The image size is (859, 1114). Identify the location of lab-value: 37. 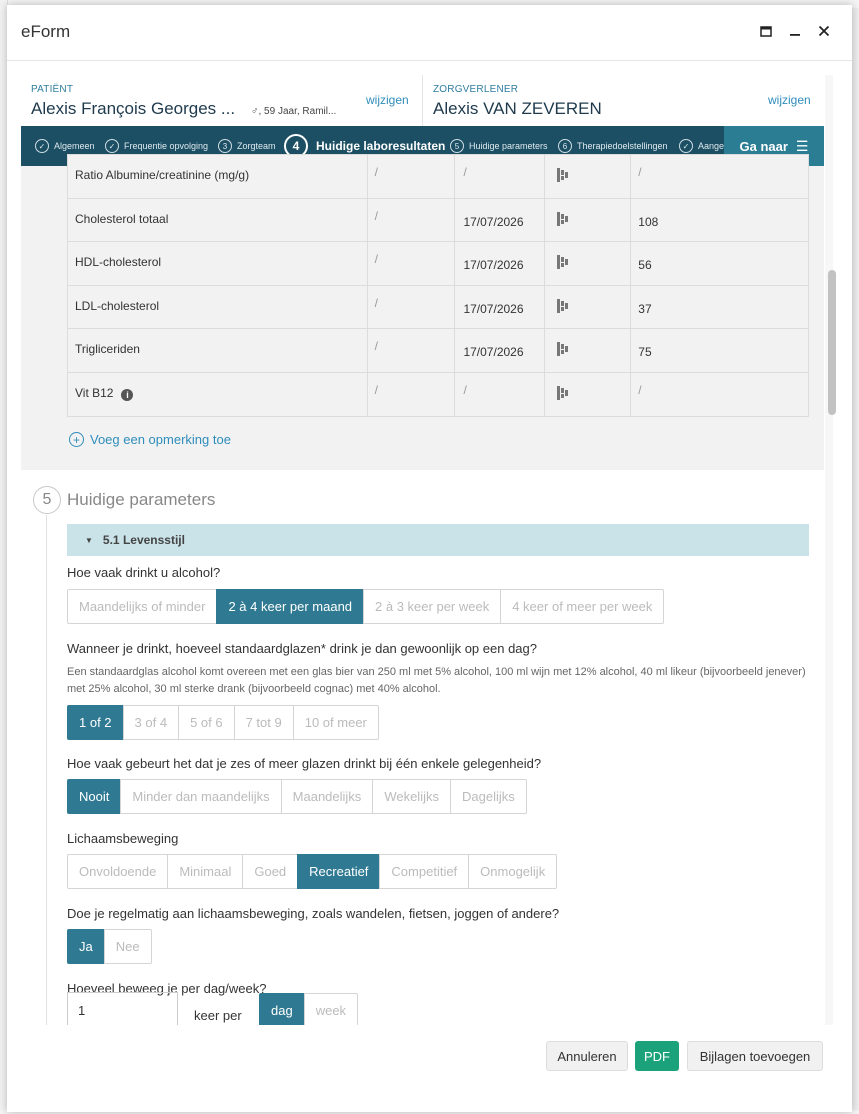
(719, 307).